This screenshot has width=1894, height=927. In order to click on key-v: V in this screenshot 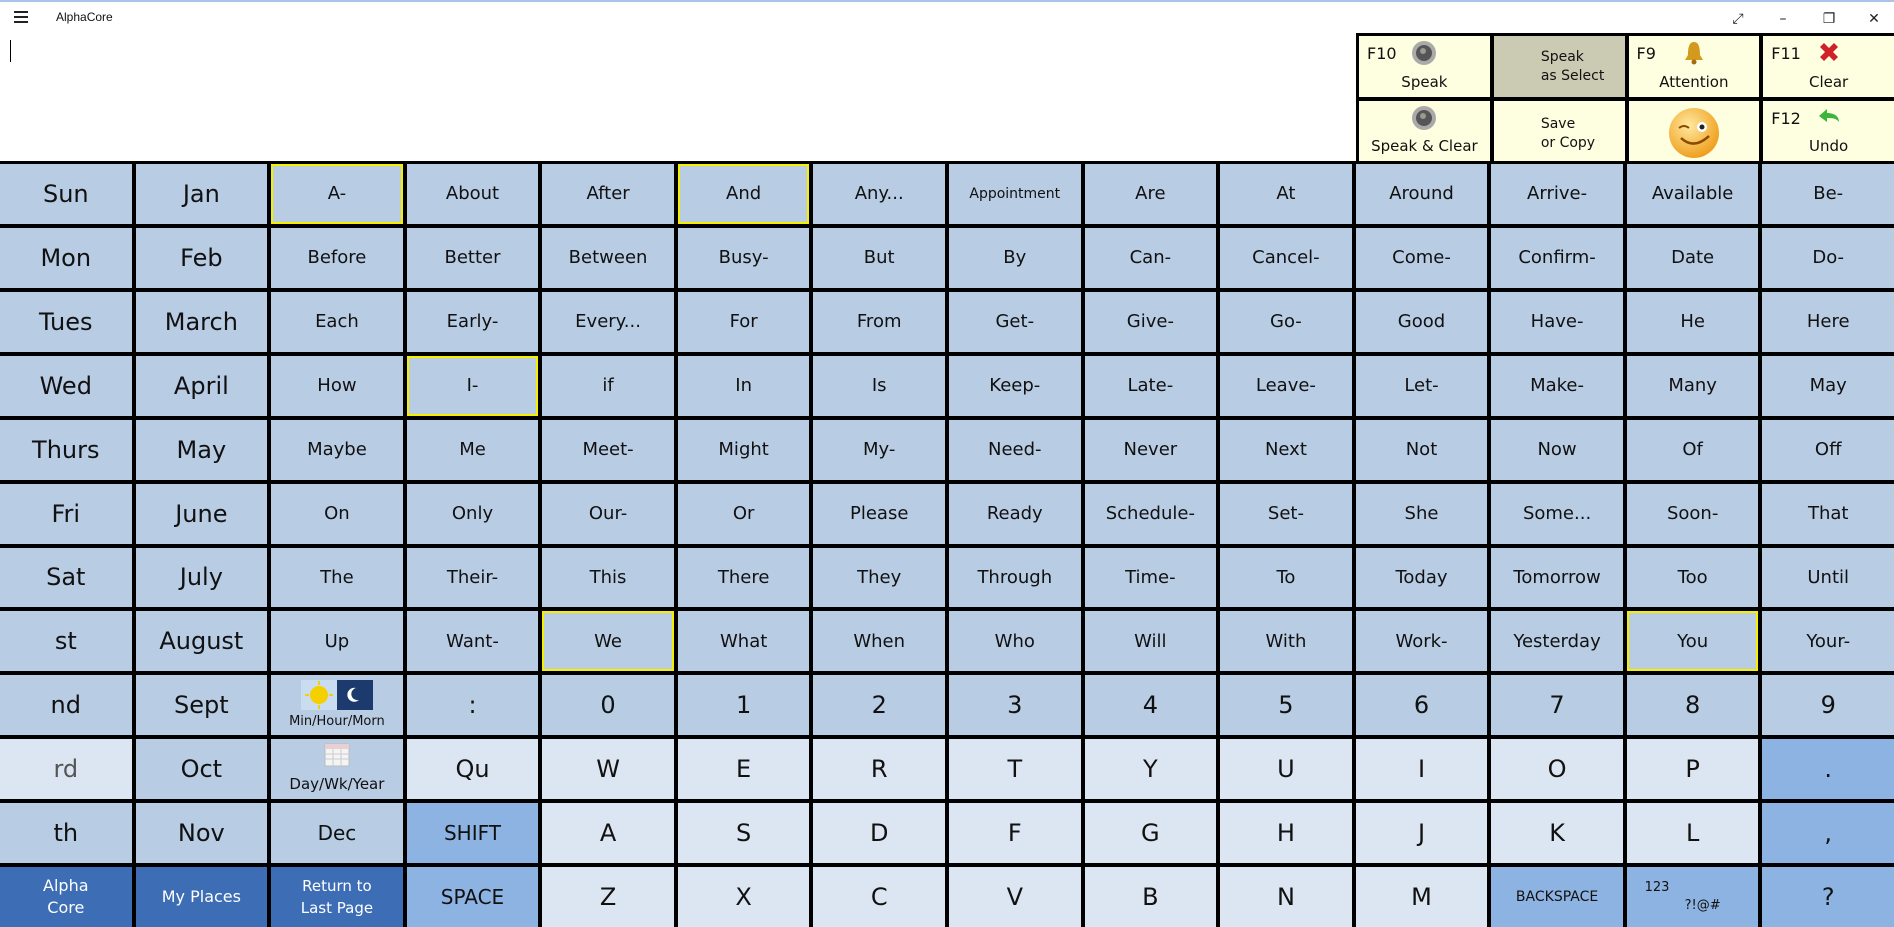, I will do `click(1014, 897)`.